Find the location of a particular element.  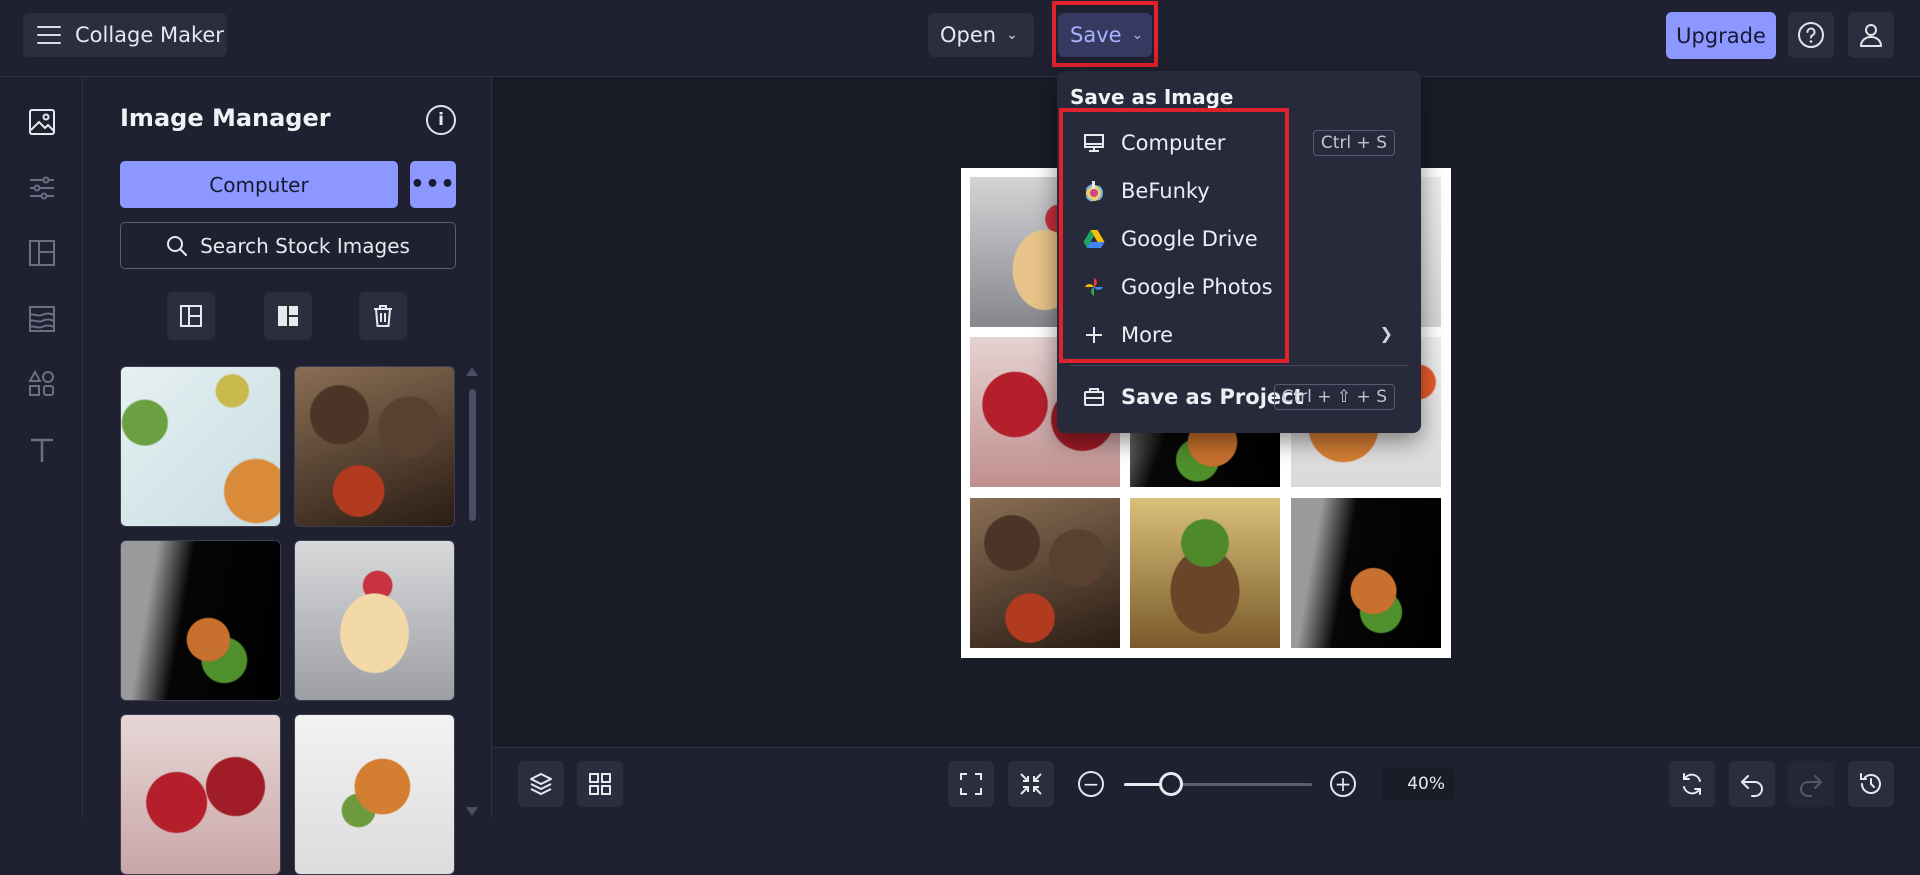

history-button is located at coordinates (1871, 784).